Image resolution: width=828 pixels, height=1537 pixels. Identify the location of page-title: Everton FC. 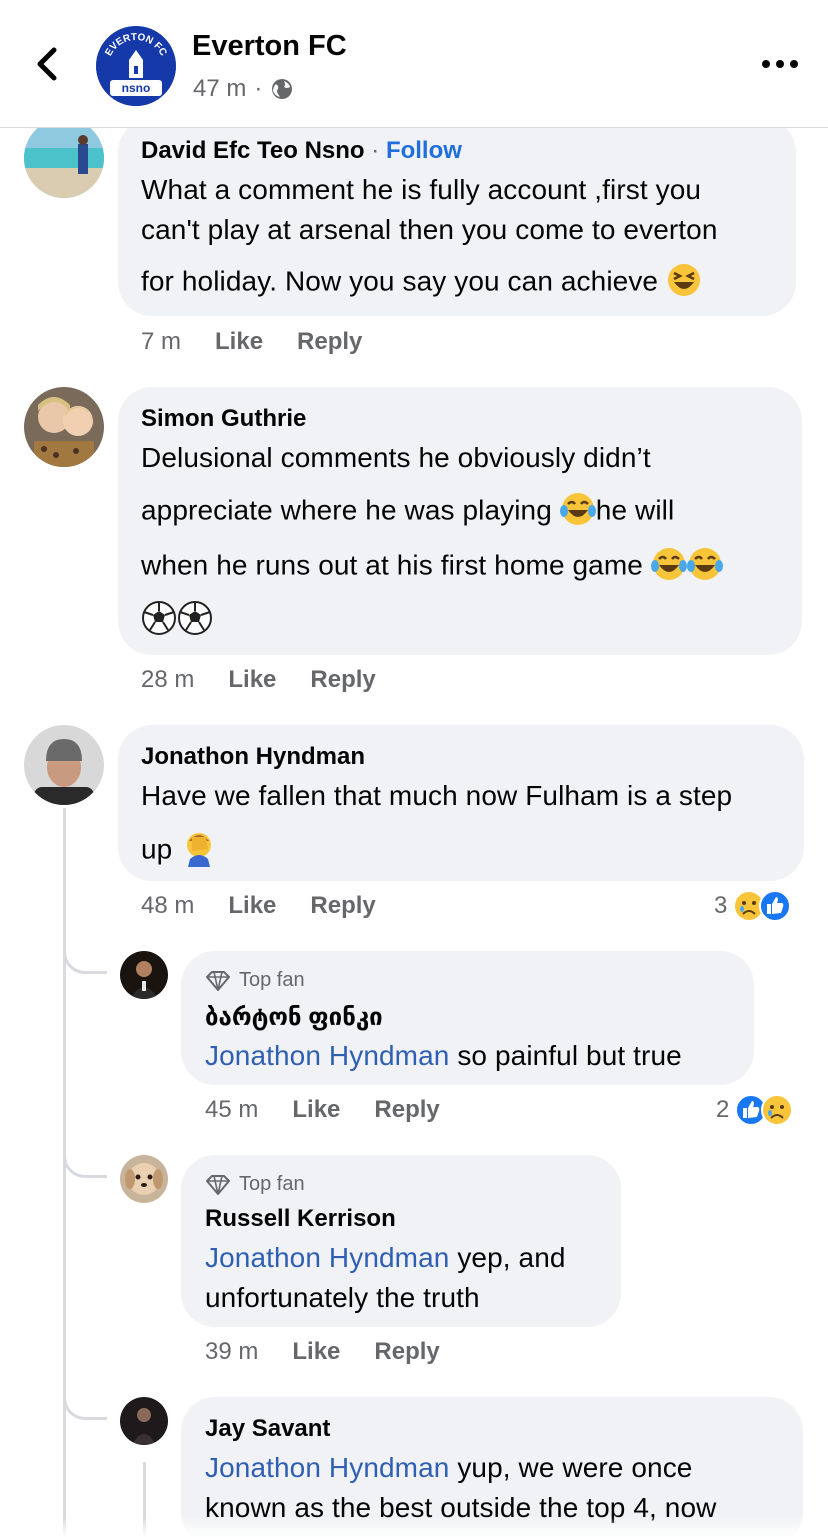
(269, 46).